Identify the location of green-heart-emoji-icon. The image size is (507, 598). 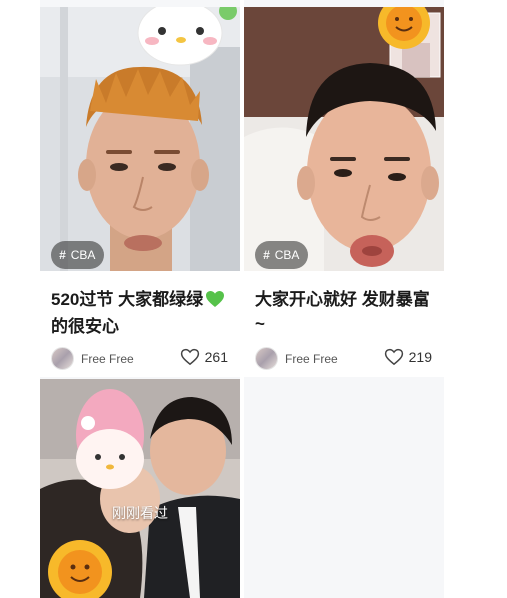
(215, 302).